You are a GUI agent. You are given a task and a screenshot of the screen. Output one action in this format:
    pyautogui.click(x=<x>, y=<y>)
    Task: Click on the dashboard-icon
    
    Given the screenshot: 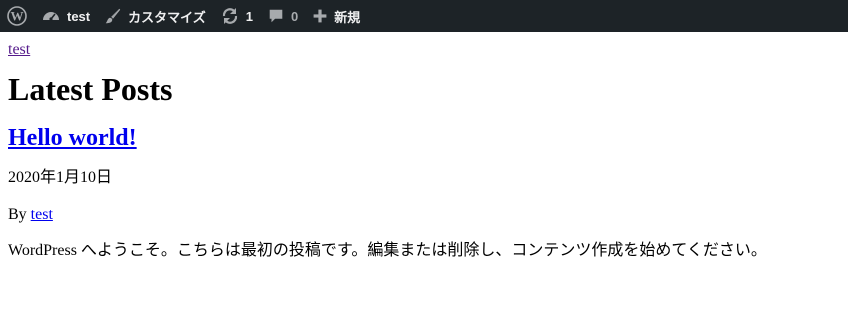 What is the action you would take?
    pyautogui.click(x=51, y=16)
    